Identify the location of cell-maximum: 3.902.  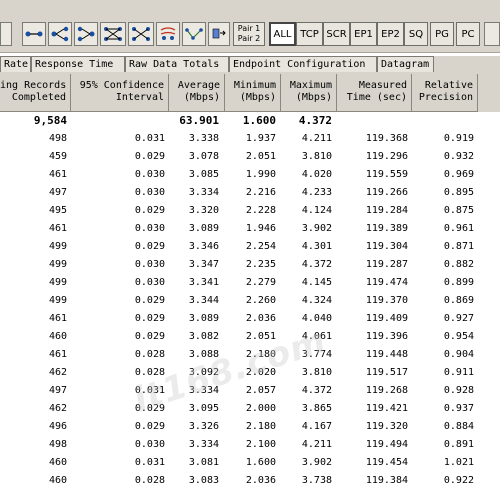
(316, 228).